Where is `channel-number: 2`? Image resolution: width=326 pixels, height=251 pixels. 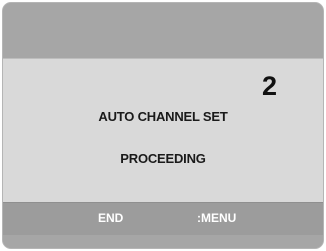 channel-number: 2 is located at coordinates (269, 86).